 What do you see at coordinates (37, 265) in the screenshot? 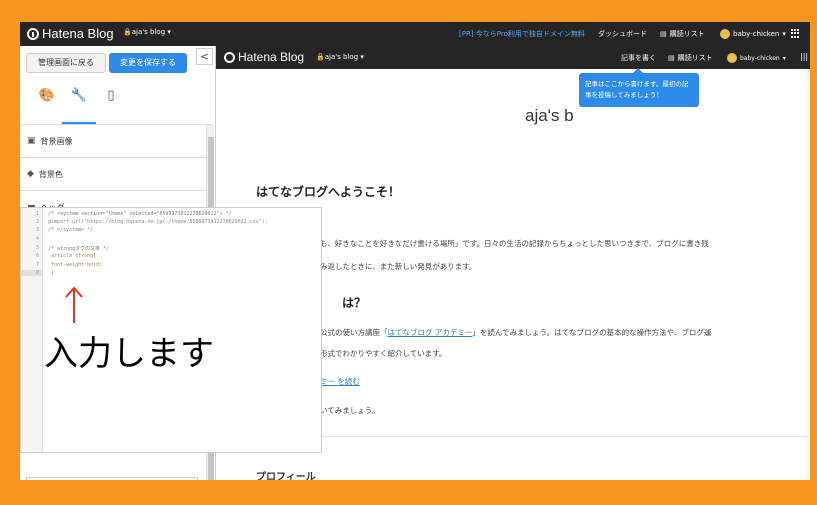
I see `line-number: 7` at bounding box center [37, 265].